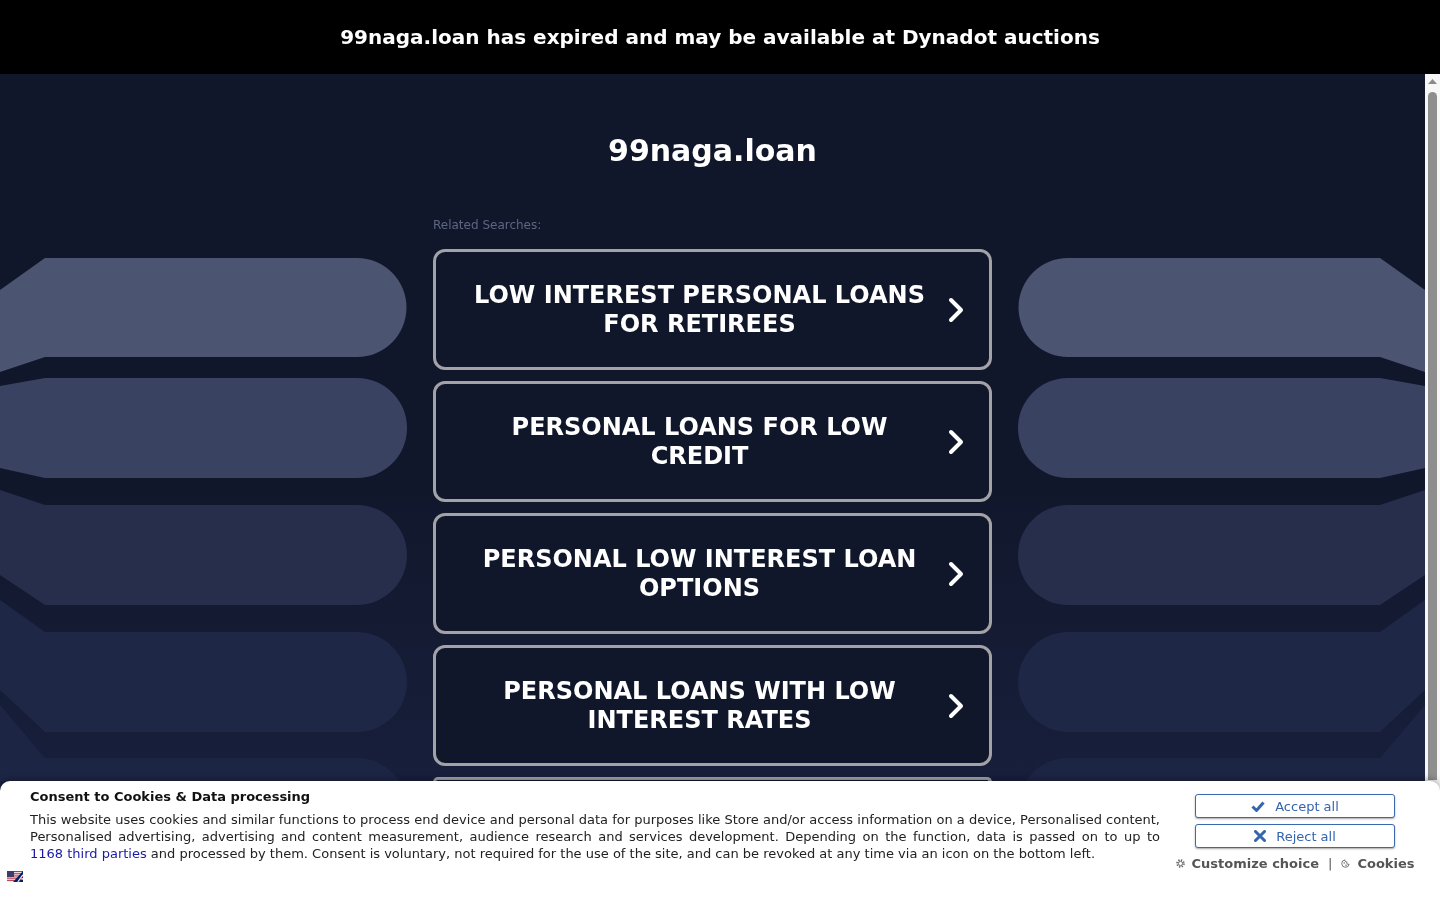  What do you see at coordinates (1432, 81) in the screenshot?
I see `up-arrow-icon` at bounding box center [1432, 81].